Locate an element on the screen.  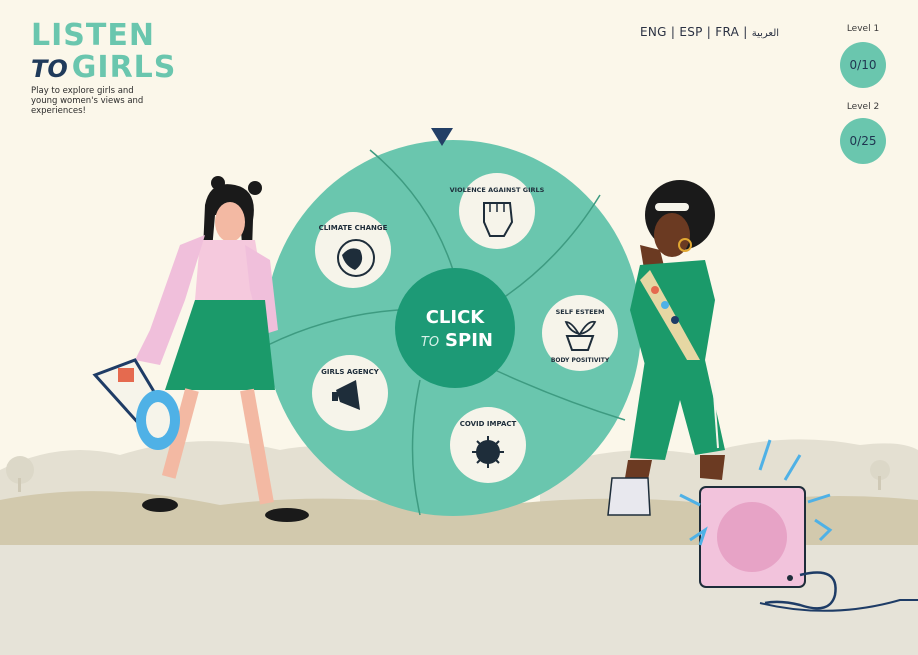
speaker-illustration is located at coordinates (798, 525).